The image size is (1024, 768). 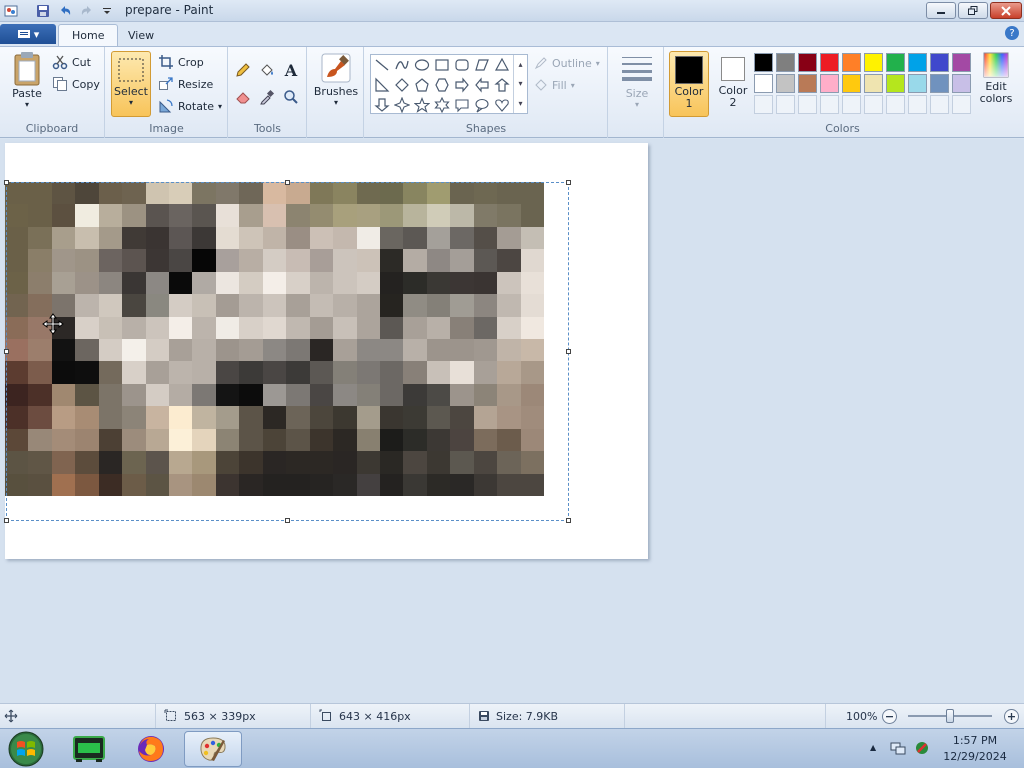 I want to click on expand-gallery-icon: ▾, so click(x=520, y=103).